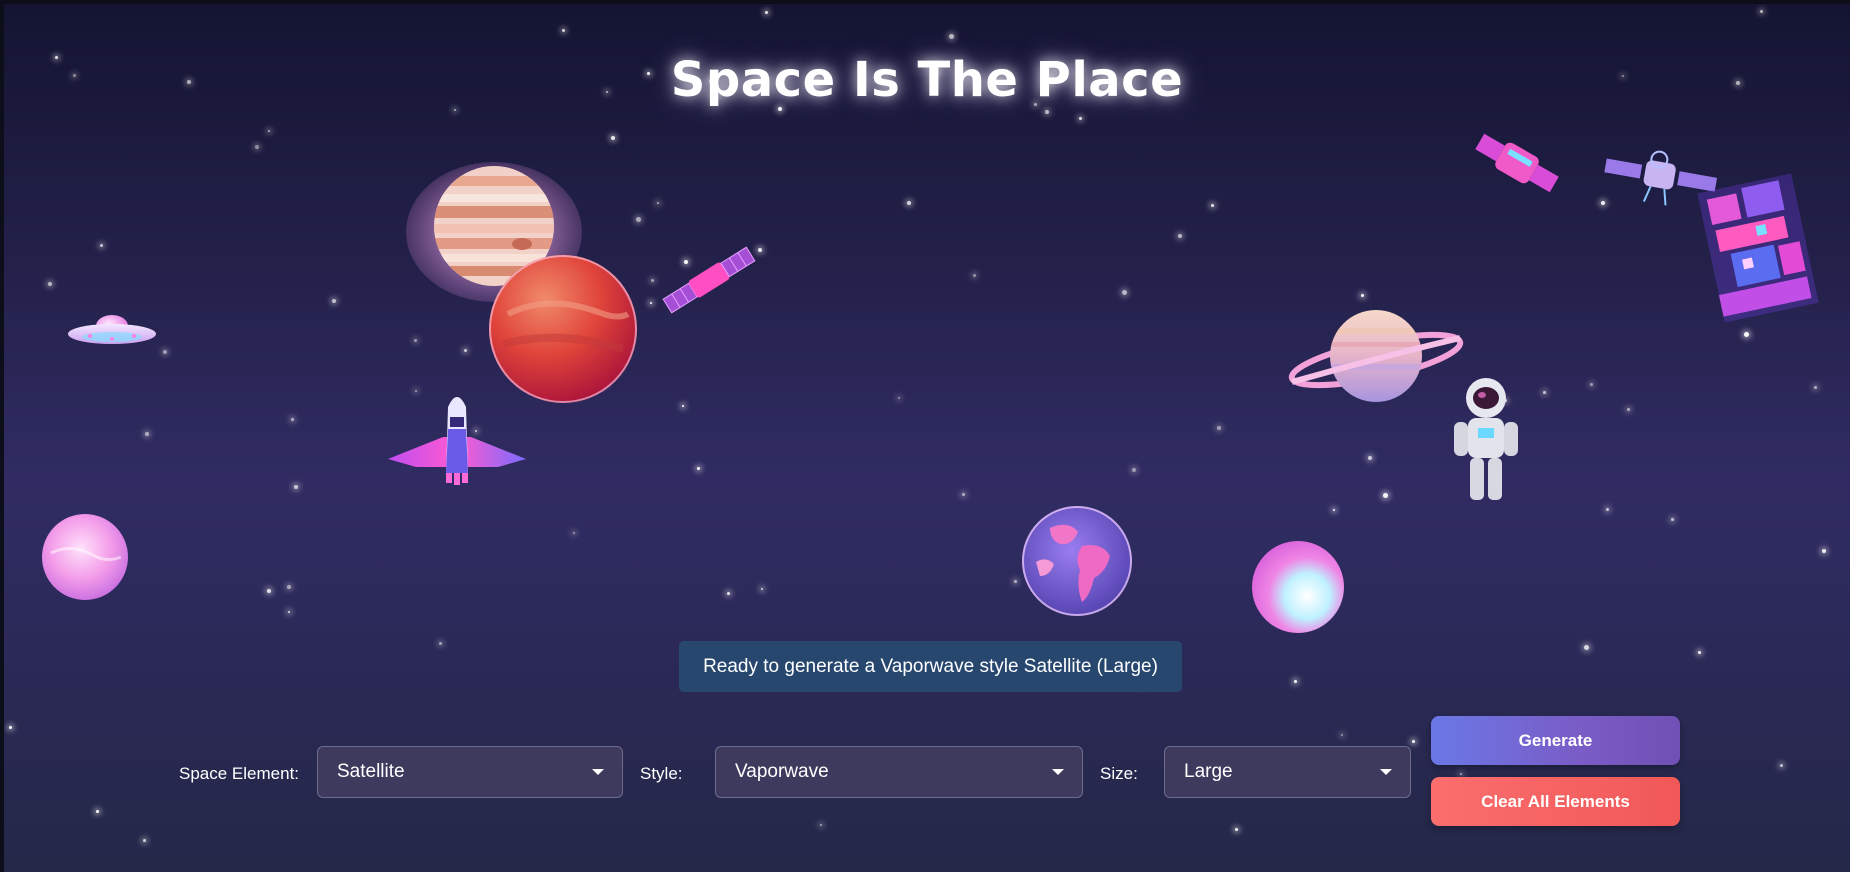  I want to click on space-element-select: Satellite, so click(470, 772).